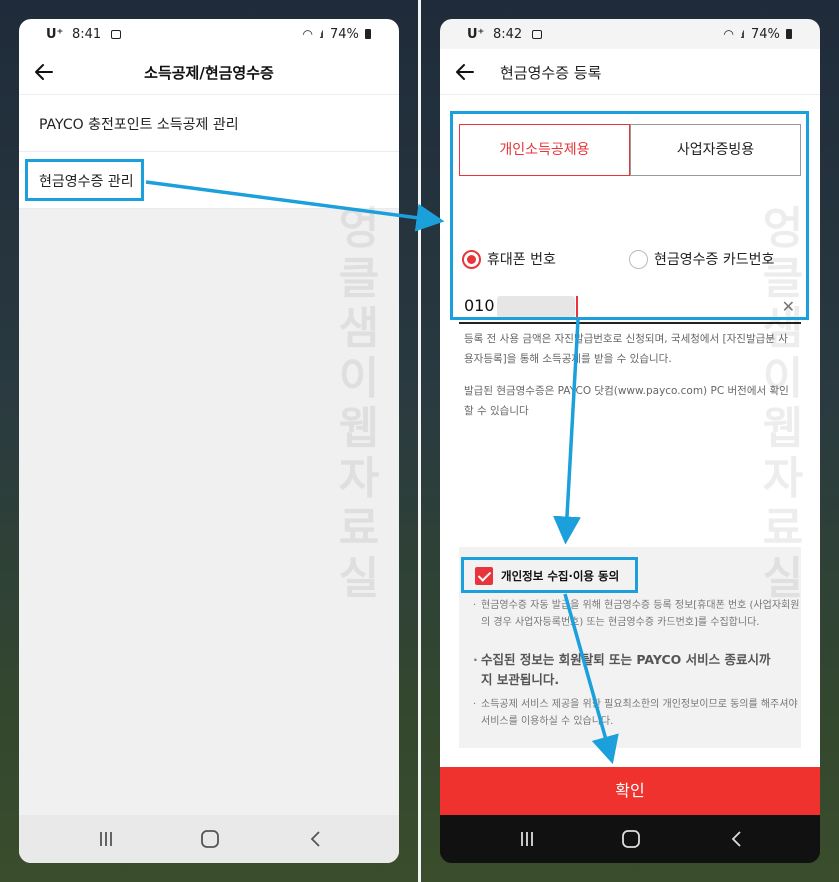 This screenshot has width=839, height=882. What do you see at coordinates (567, 432) in the screenshot?
I see `arrow-to-consent` at bounding box center [567, 432].